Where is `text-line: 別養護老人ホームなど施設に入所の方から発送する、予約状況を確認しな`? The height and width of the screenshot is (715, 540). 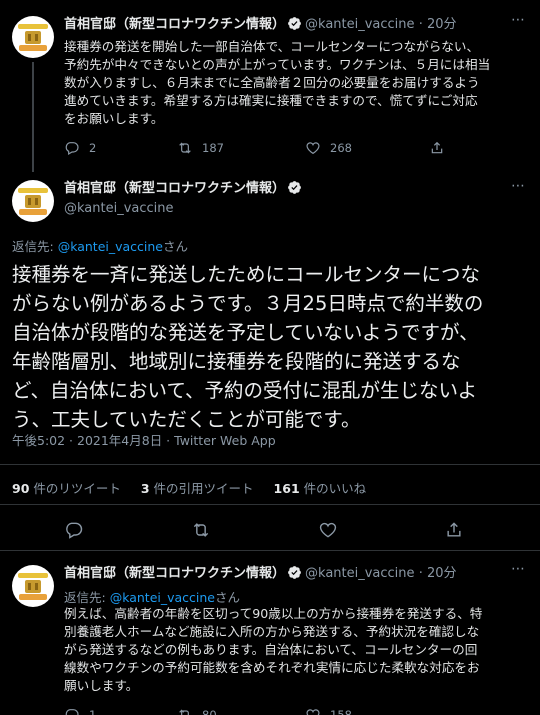 text-line: 別養護老人ホームなど施設に入所の方から発送する、予約状況を確認しな is located at coordinates (272, 631).